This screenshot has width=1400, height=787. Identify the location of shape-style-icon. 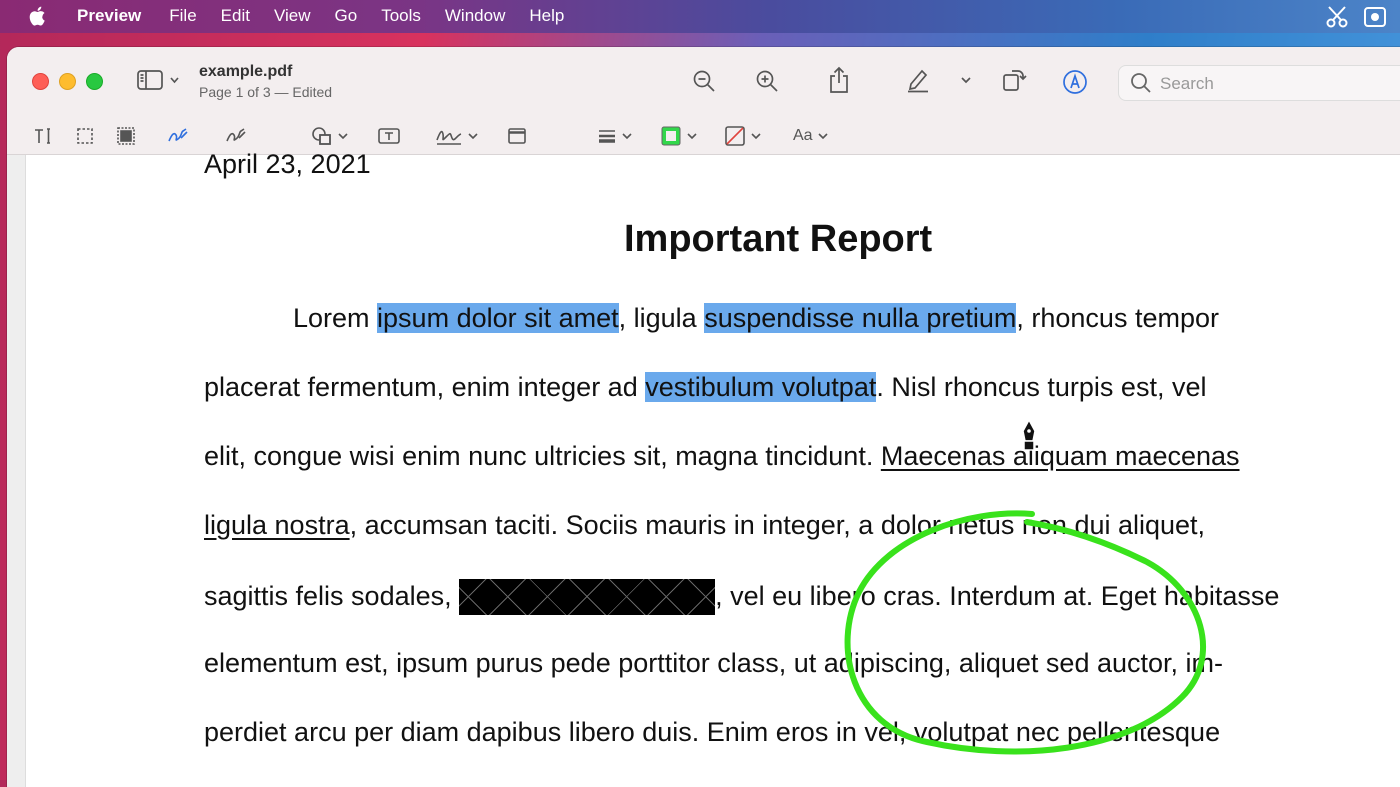
(607, 136).